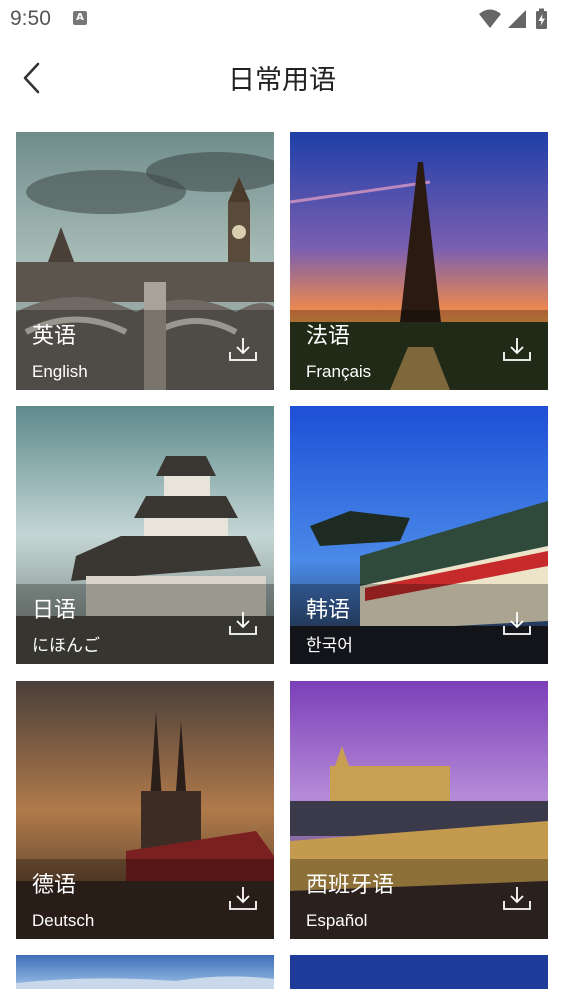 This screenshot has height=1004, width=564. I want to click on card-title-native: にほんご, so click(66, 645).